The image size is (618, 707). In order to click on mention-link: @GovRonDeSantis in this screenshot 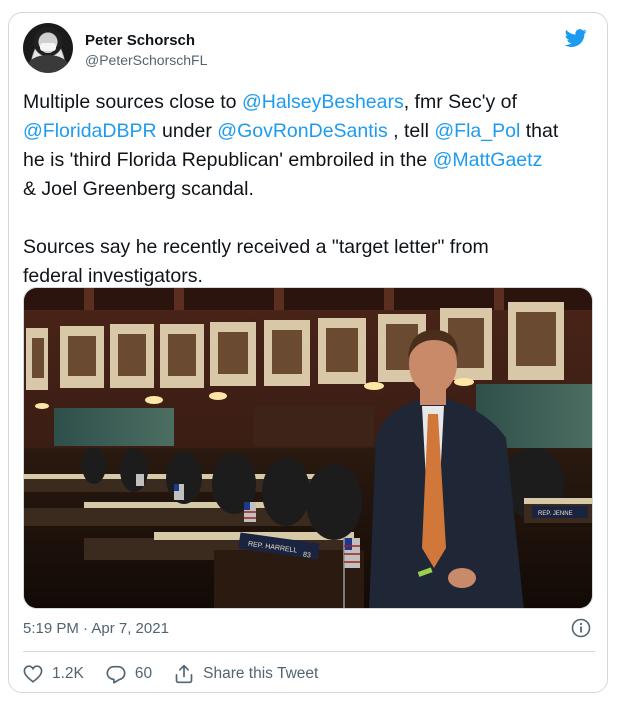, I will do `click(302, 131)`.